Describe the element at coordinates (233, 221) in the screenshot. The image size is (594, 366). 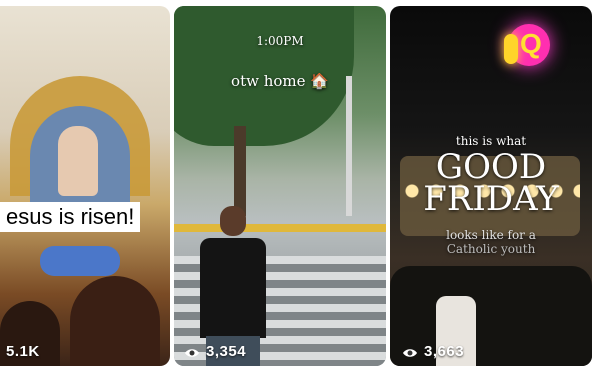
I see `person-head` at that location.